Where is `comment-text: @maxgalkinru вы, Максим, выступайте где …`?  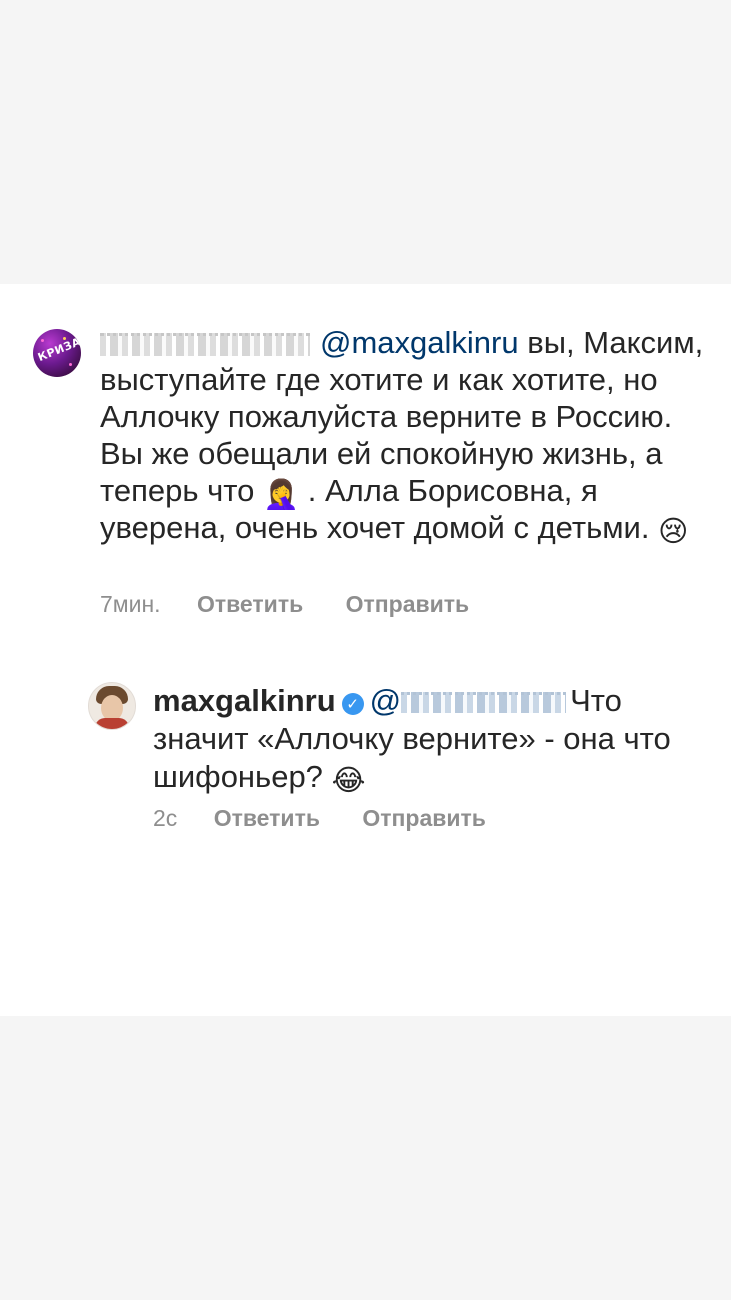
comment-text: @maxgalkinru вы, Максим, выступайте где … is located at coordinates (405, 435).